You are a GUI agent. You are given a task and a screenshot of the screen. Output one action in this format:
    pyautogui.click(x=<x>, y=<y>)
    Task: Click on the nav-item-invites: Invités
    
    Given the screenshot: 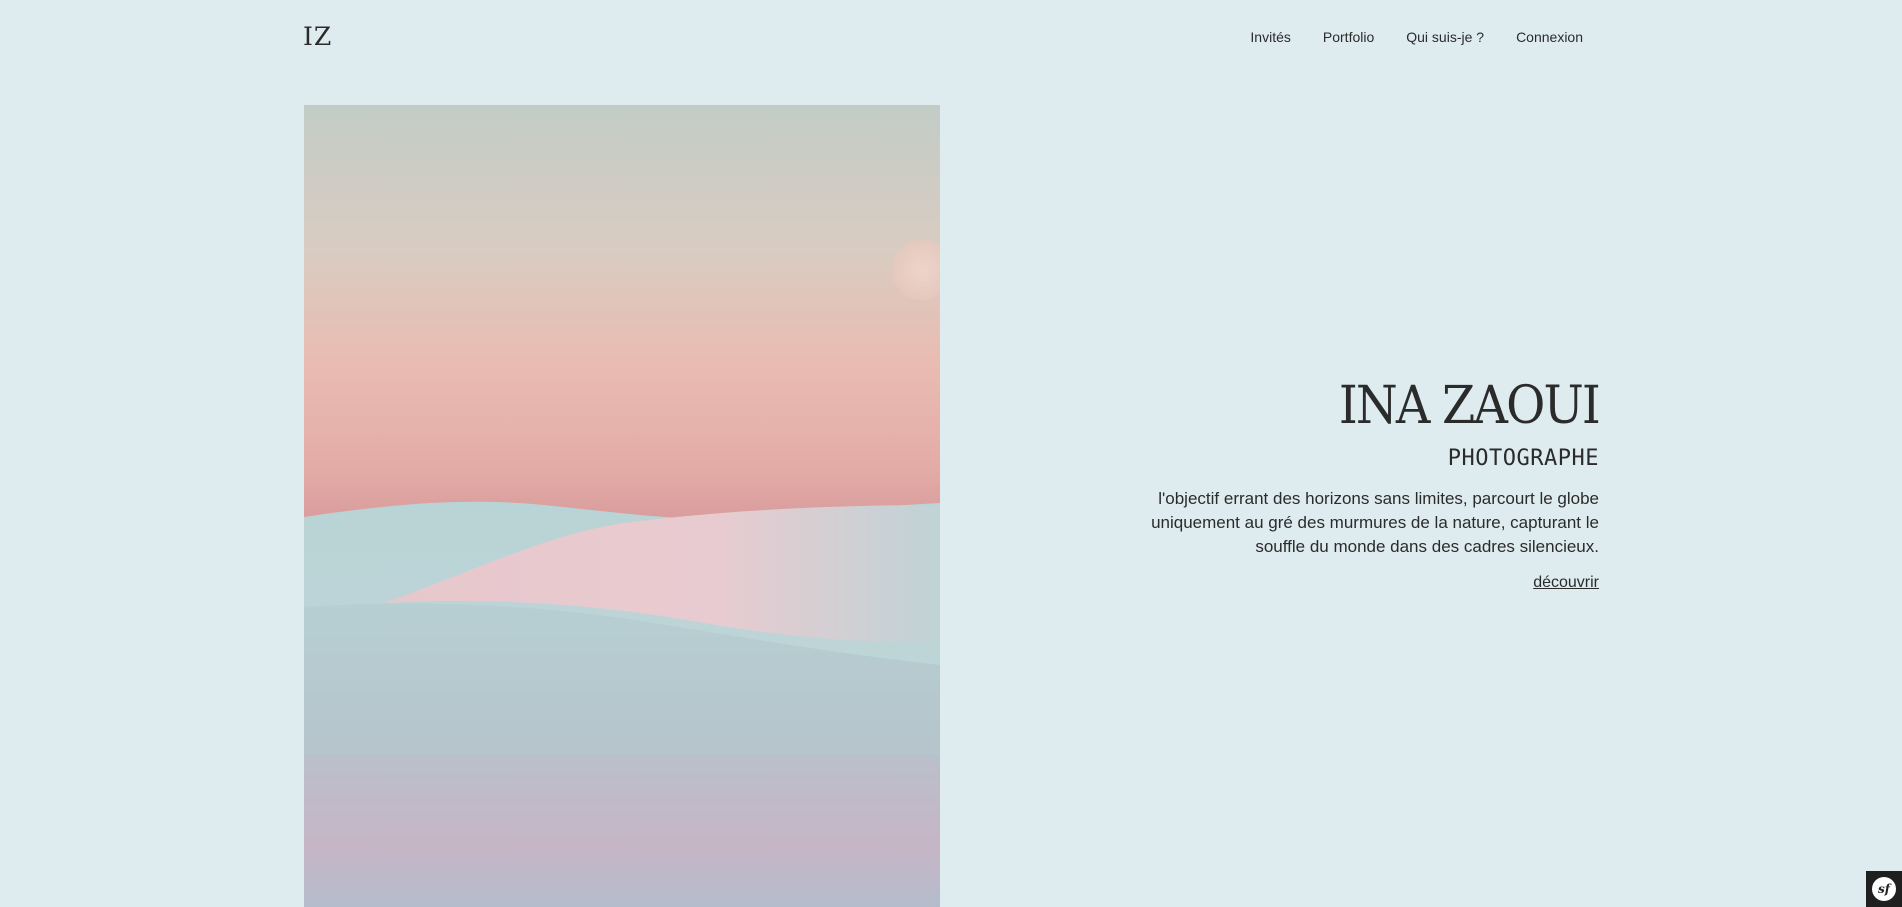 What is the action you would take?
    pyautogui.click(x=1270, y=37)
    